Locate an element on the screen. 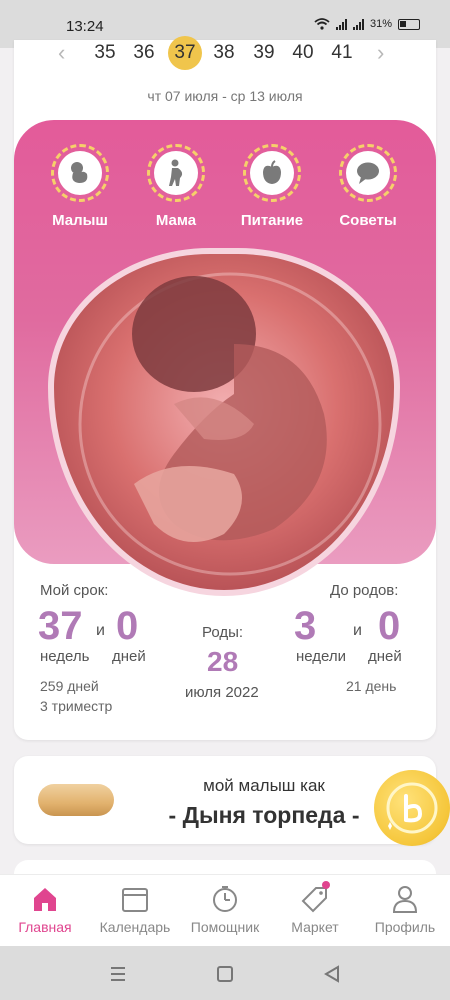 This screenshot has height=1000, width=450. week-35: 35 is located at coordinates (105, 53).